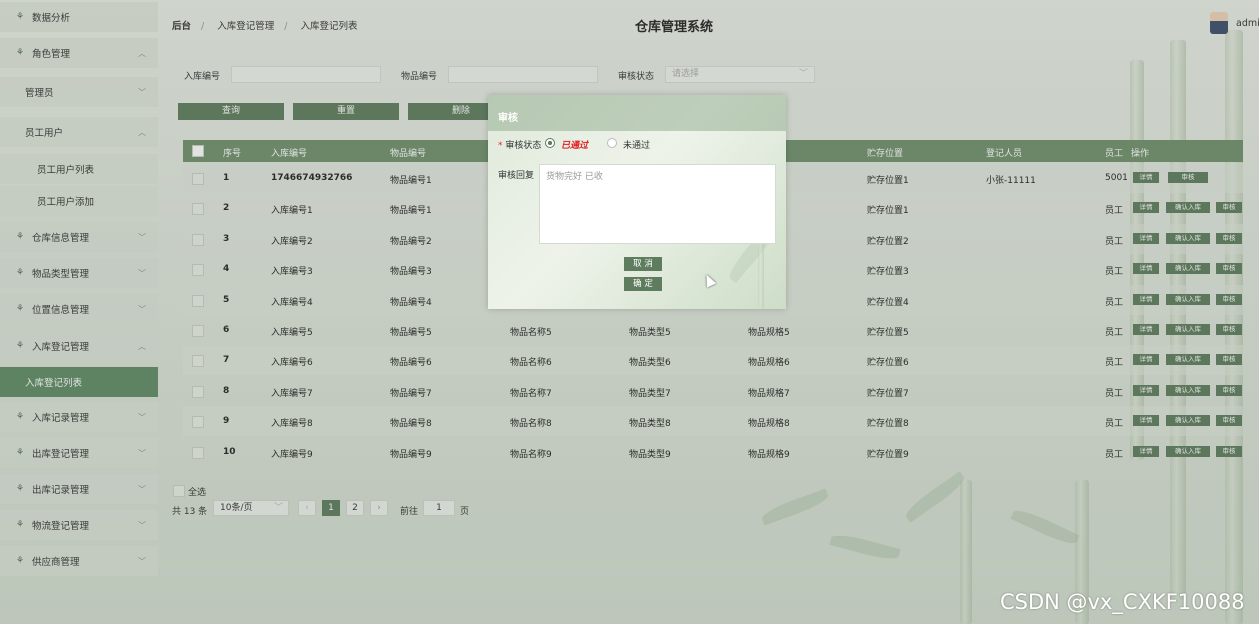 This screenshot has height=624, width=1259. I want to click on dialog-title: 审核, so click(508, 118).